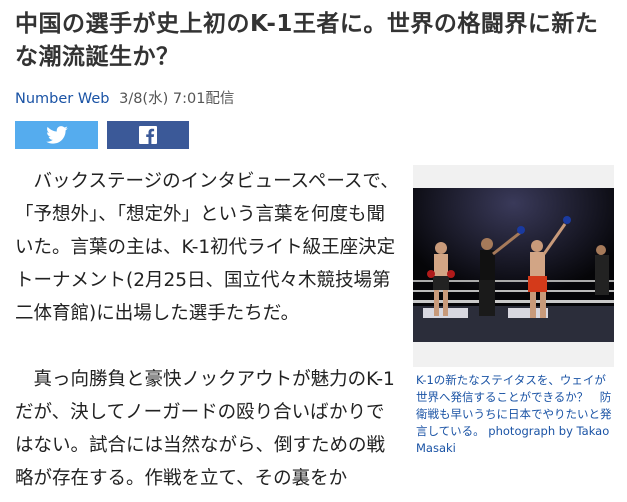  What do you see at coordinates (177, 99) in the screenshot?
I see `publish-datetime: 3/8(水) 7:01配信` at bounding box center [177, 99].